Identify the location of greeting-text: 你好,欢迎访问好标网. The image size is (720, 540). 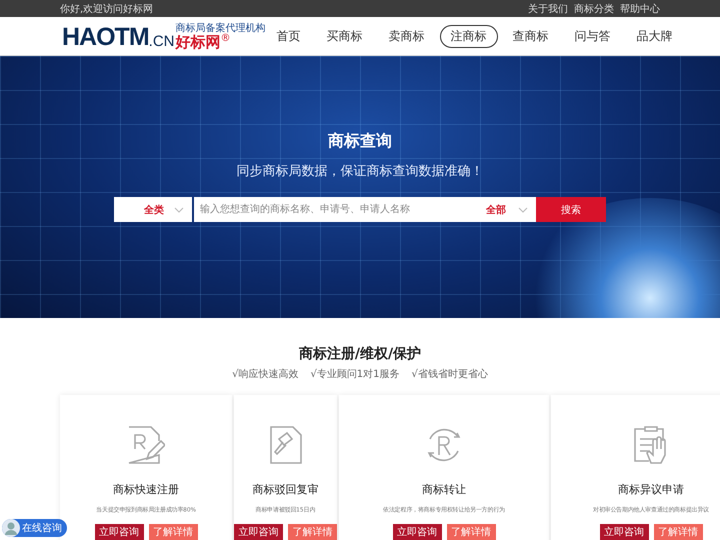
(107, 9).